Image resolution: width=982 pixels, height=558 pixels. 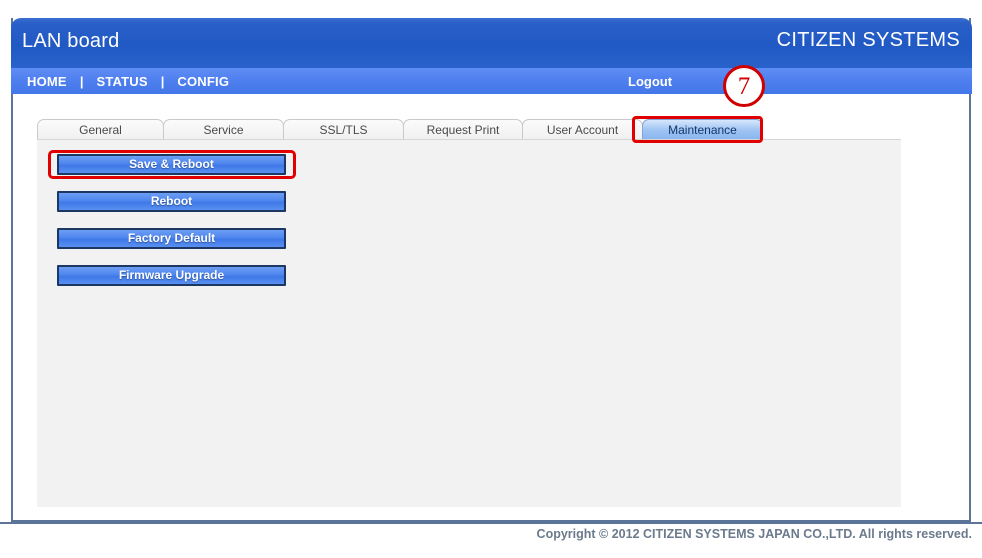 I want to click on nav-links: HOME | STATUS | CONFIG, so click(x=128, y=81).